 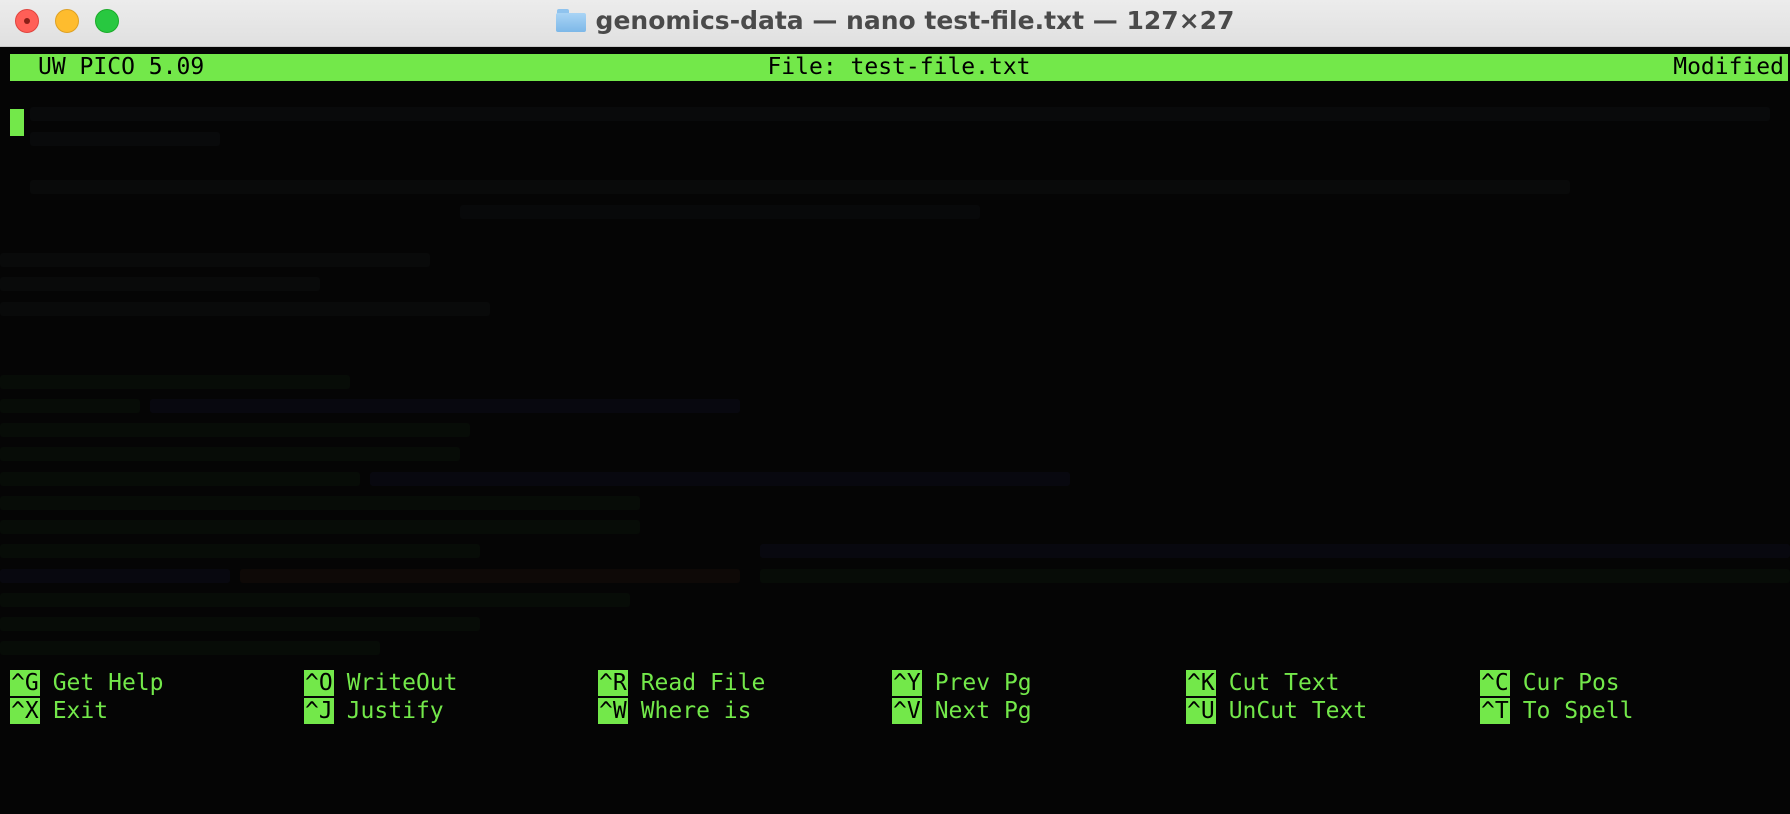 What do you see at coordinates (25, 683) in the screenshot?
I see `shortcut-key: ^G` at bounding box center [25, 683].